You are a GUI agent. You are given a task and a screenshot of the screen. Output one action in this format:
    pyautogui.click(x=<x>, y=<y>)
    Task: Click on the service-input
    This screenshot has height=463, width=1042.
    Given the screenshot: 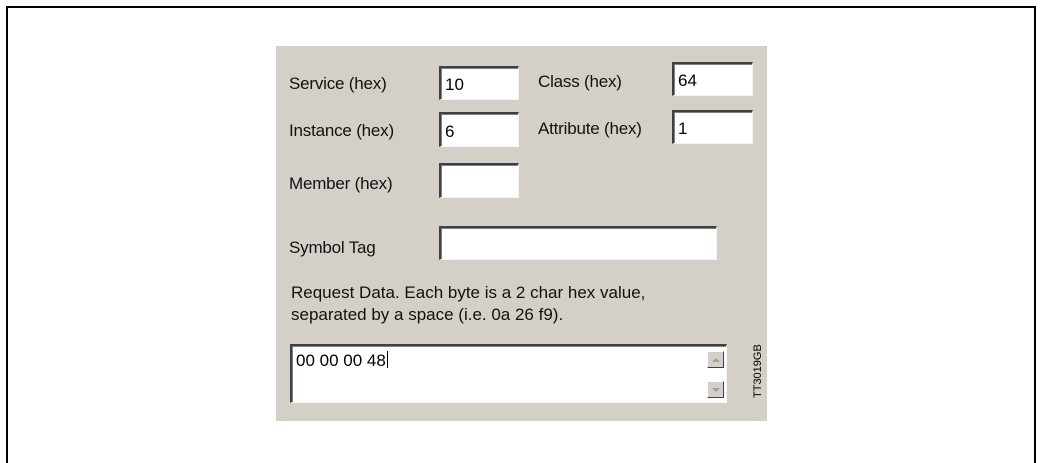 What is the action you would take?
    pyautogui.click(x=479, y=83)
    